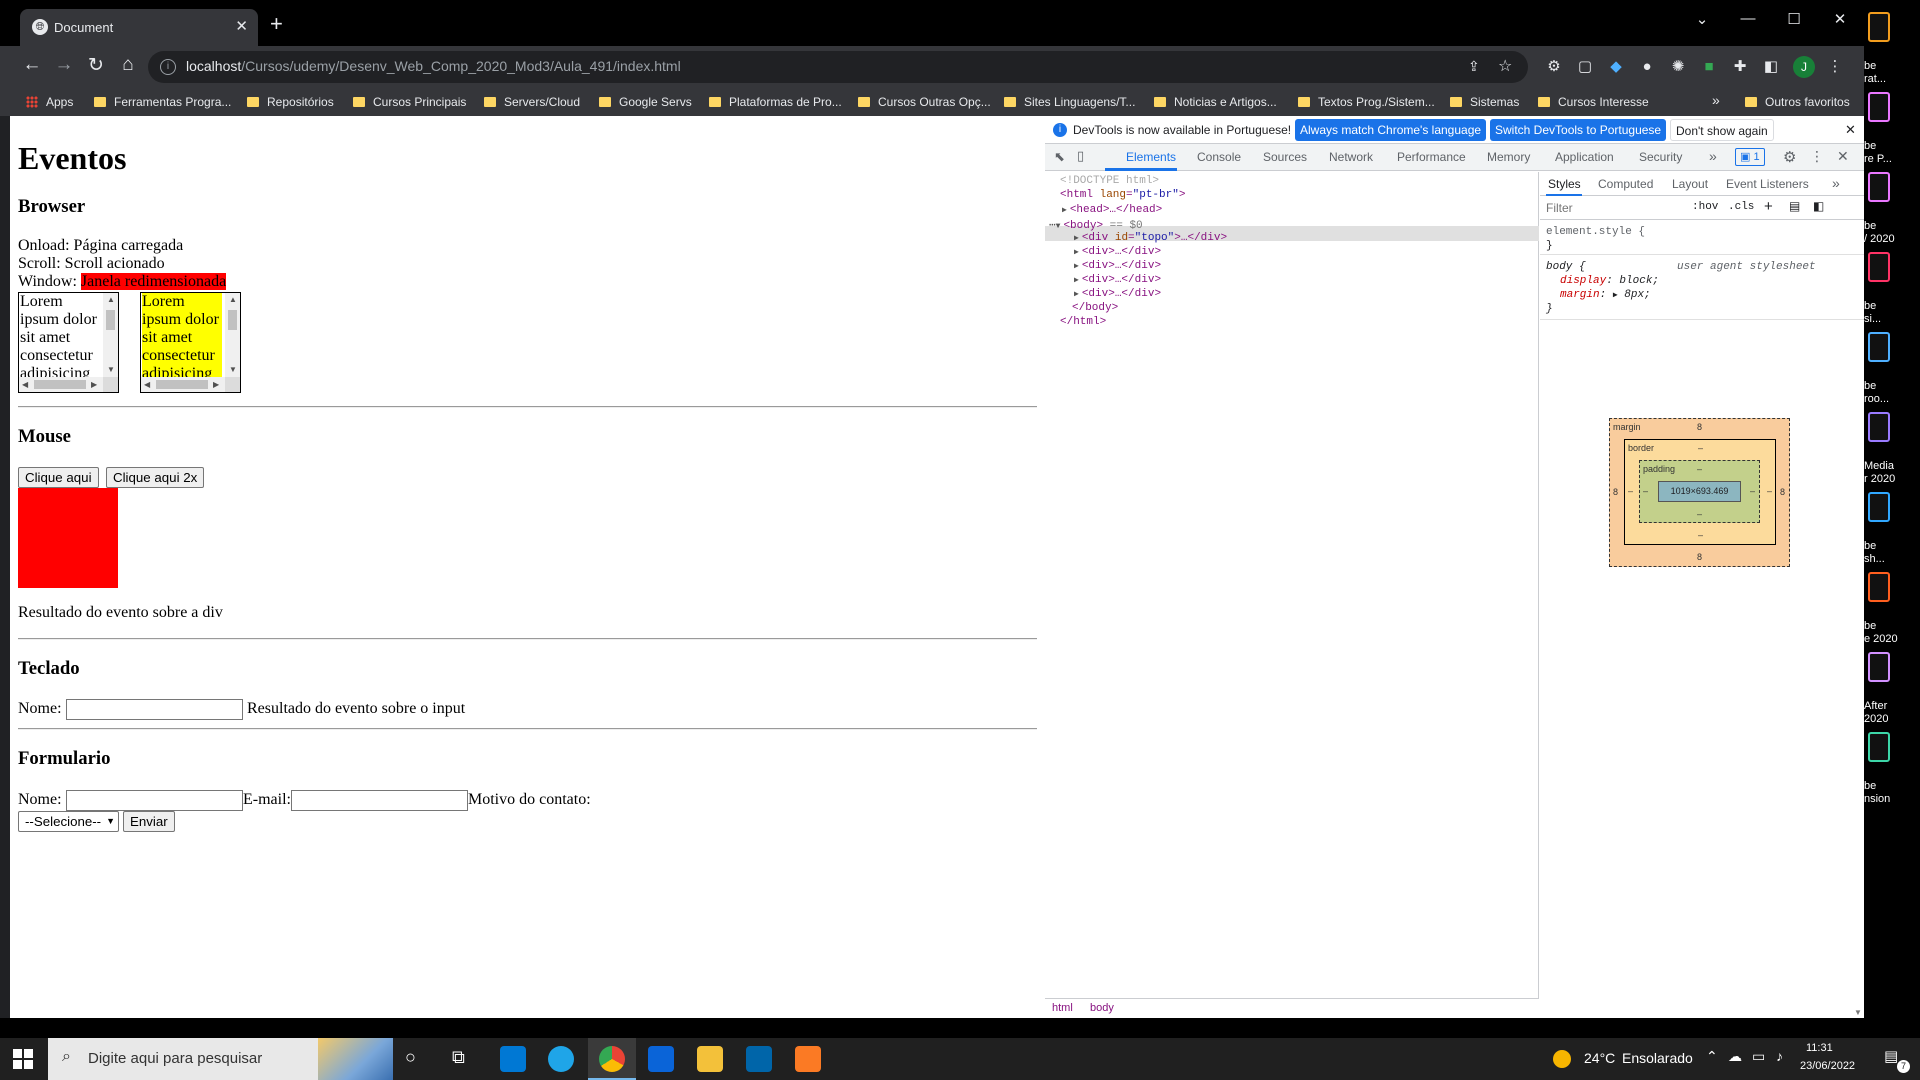 The height and width of the screenshot is (1080, 1920). I want to click on new-tab-button: +, so click(276, 24).